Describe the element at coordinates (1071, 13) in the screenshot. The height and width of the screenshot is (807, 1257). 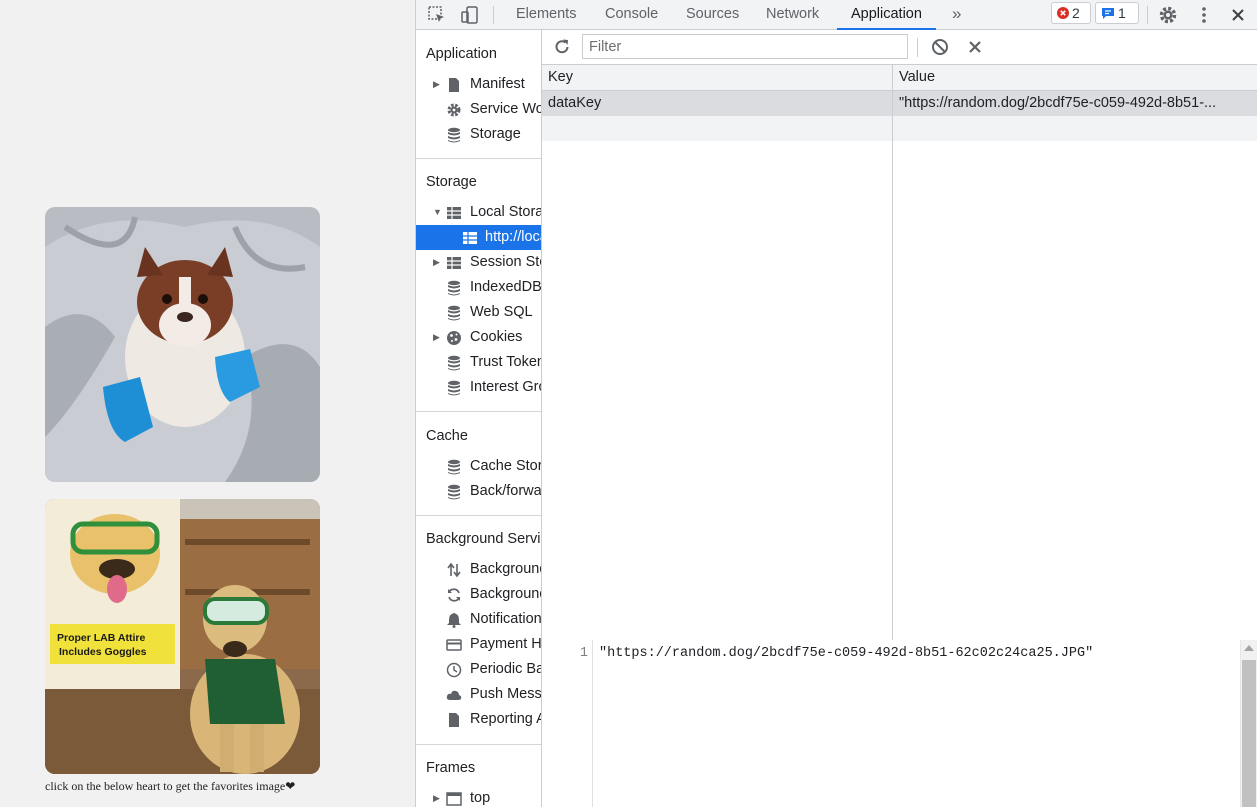
I see `error-count-badge: 2` at that location.